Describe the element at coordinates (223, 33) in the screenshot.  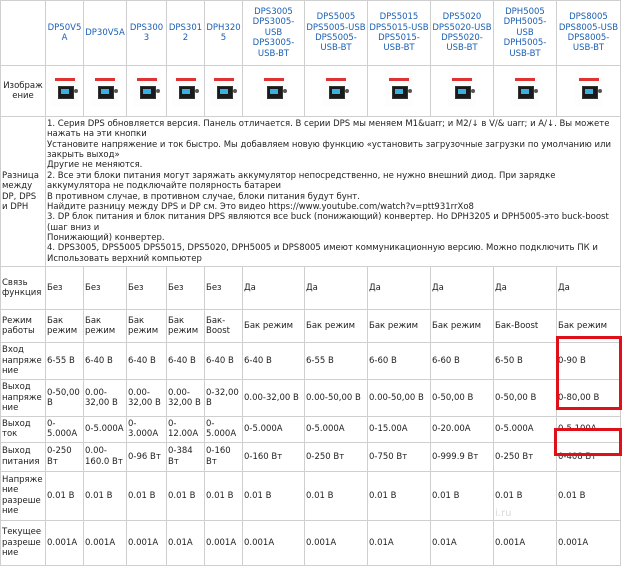
I see `model-link: DPH3205` at that location.